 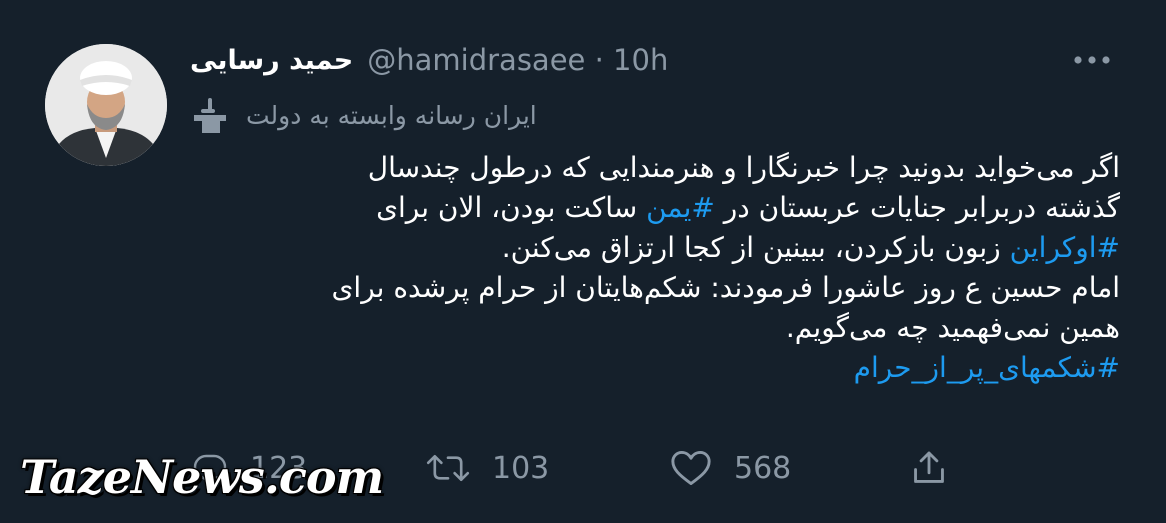 What do you see at coordinates (448, 468) in the screenshot?
I see `retweet-icon` at bounding box center [448, 468].